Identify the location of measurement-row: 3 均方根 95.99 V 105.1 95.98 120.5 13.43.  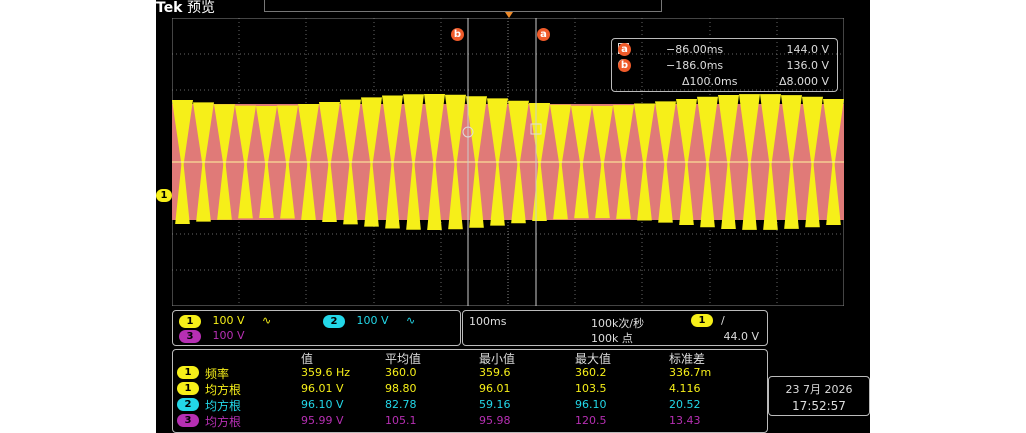
(470, 421).